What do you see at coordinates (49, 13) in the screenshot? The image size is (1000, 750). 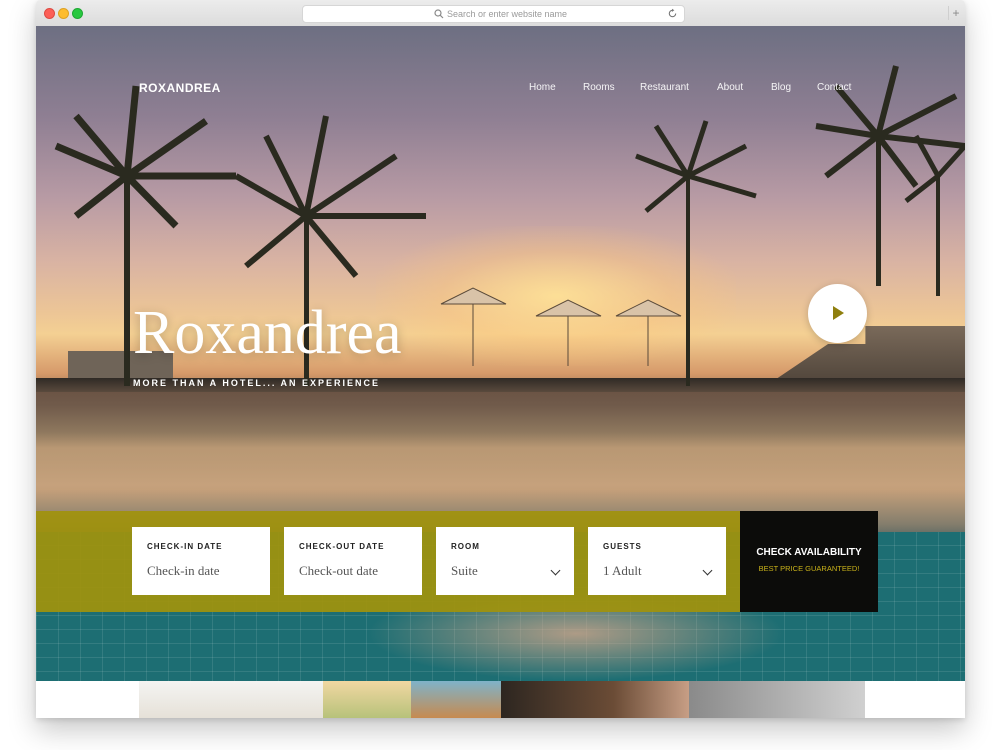 I see `close-window-button` at bounding box center [49, 13].